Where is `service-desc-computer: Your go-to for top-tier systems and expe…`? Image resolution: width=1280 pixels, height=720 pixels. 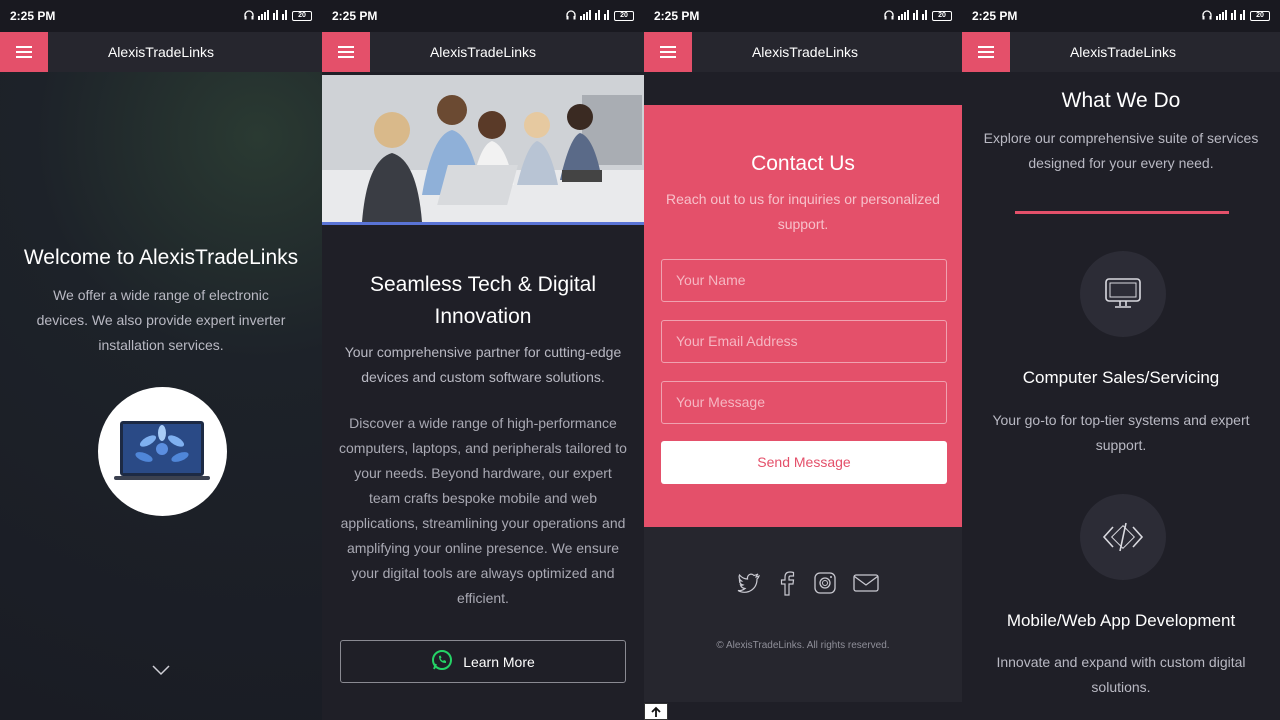
service-desc-computer: Your go-to for top-tier systems and expe… is located at coordinates (1121, 432).